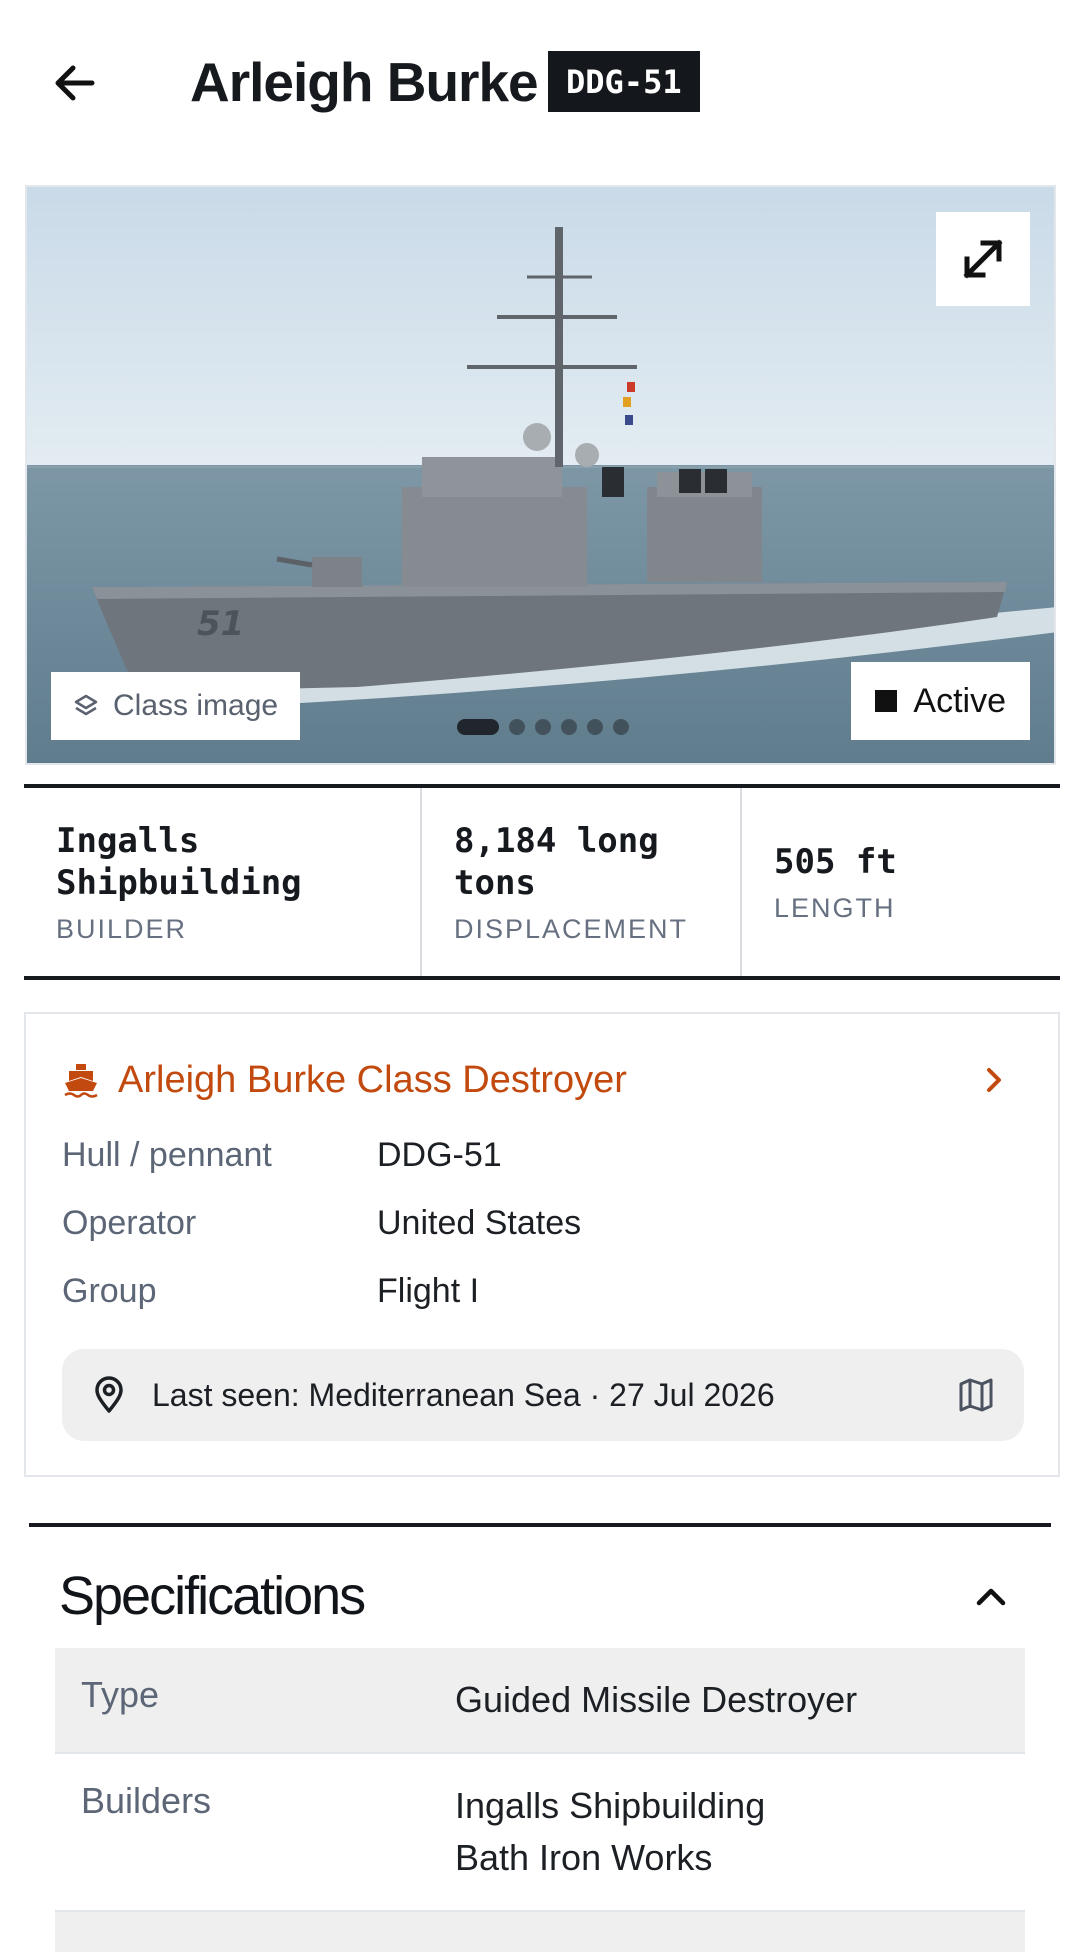 The image size is (1080, 1952). I want to click on specifications-title: Specifications, so click(212, 1596).